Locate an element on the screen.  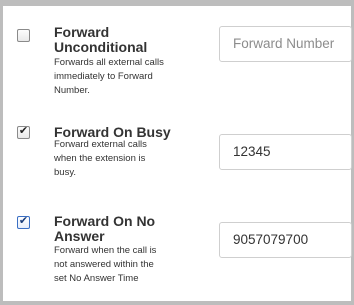
forward-on-busy-desc-line2: when the extension is is located at coordinates (100, 158).